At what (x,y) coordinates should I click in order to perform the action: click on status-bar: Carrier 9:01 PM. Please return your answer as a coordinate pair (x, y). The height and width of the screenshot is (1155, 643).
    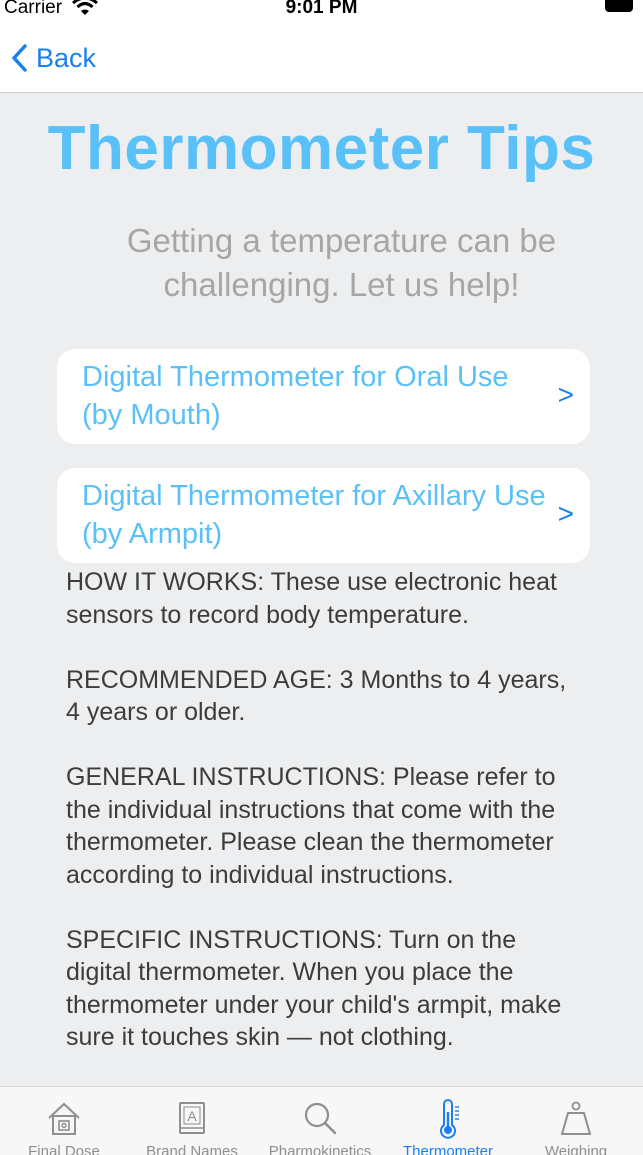
    Looking at the image, I should click on (321, 11).